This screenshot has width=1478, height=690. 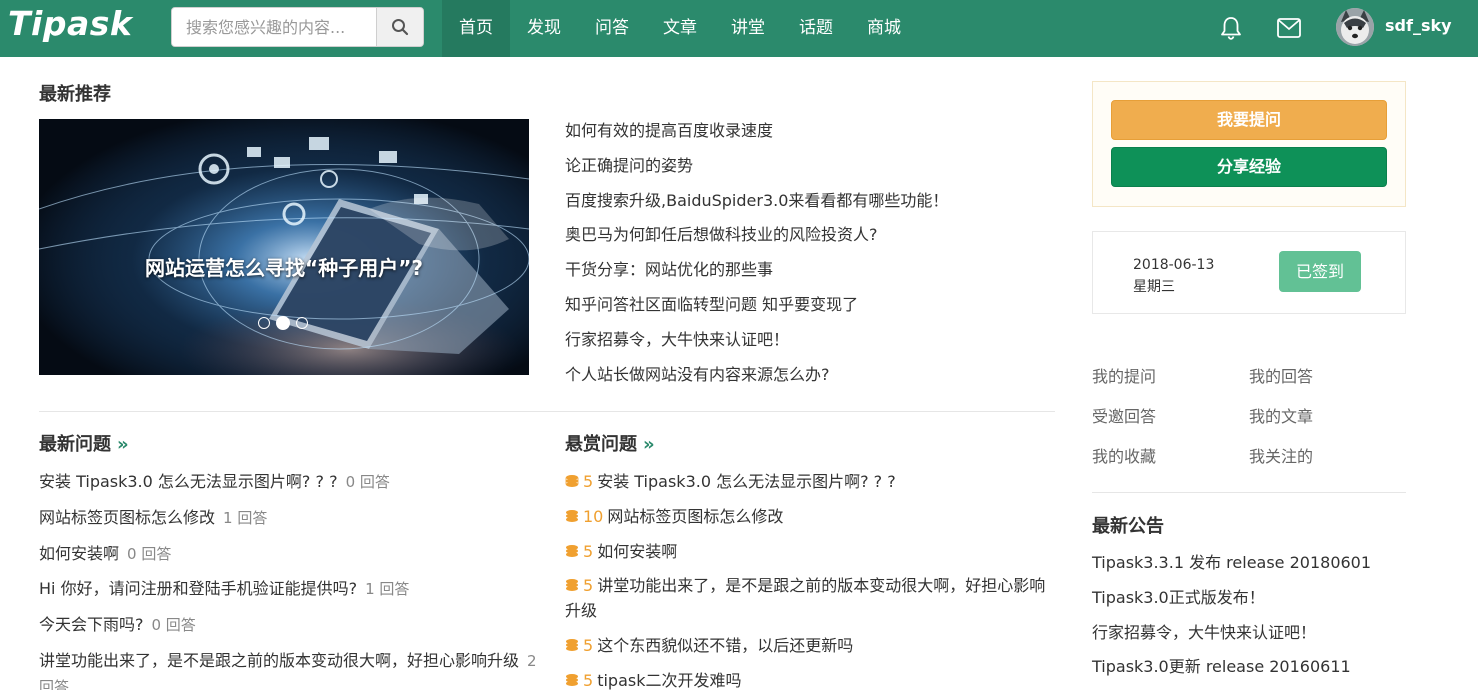 I want to click on husky-avatar-image, so click(x=1355, y=27).